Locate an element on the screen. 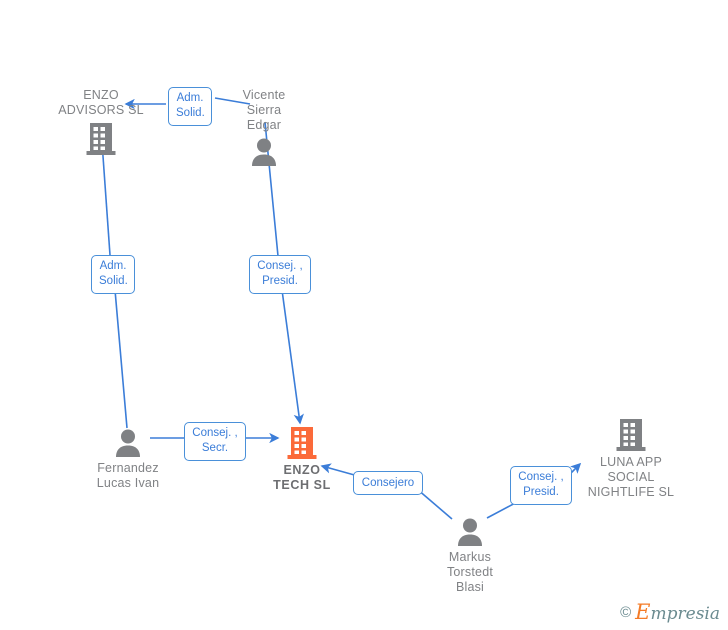  node-markus-torstedt-blasi: Markus Torstedt Blasi is located at coordinates (470, 556).